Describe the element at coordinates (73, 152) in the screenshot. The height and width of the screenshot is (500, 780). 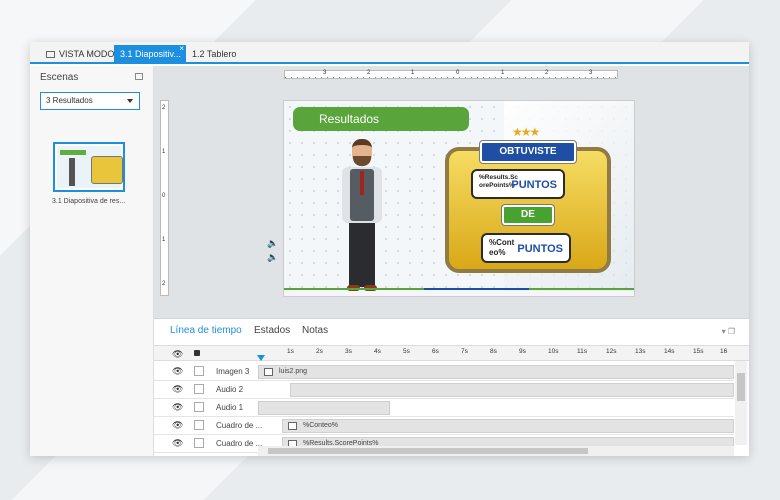
I see `thumbnail-header-bar` at that location.